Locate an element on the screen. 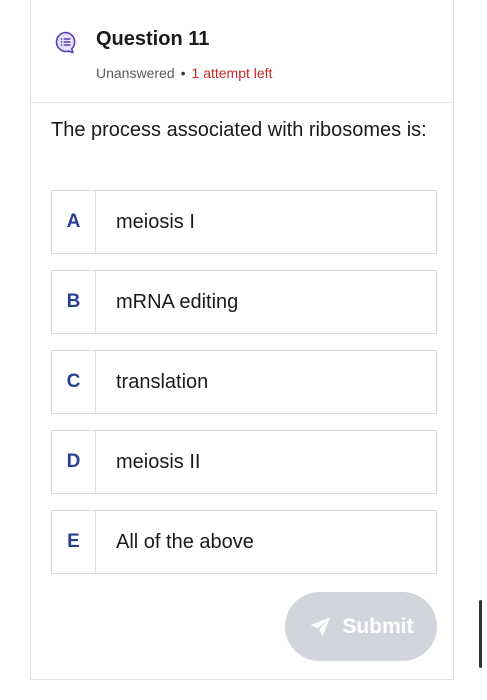  question-status: Unanswered • 1 attempt left is located at coordinates (184, 73).